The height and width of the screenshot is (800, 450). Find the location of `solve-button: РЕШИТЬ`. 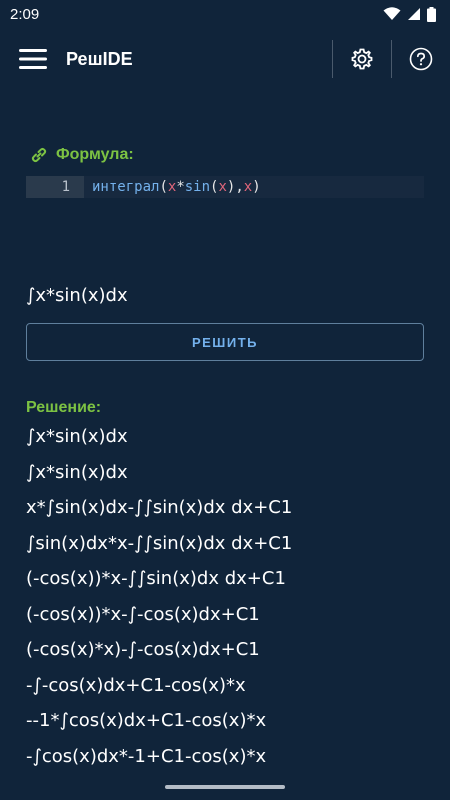

solve-button: РЕШИТЬ is located at coordinates (225, 342).